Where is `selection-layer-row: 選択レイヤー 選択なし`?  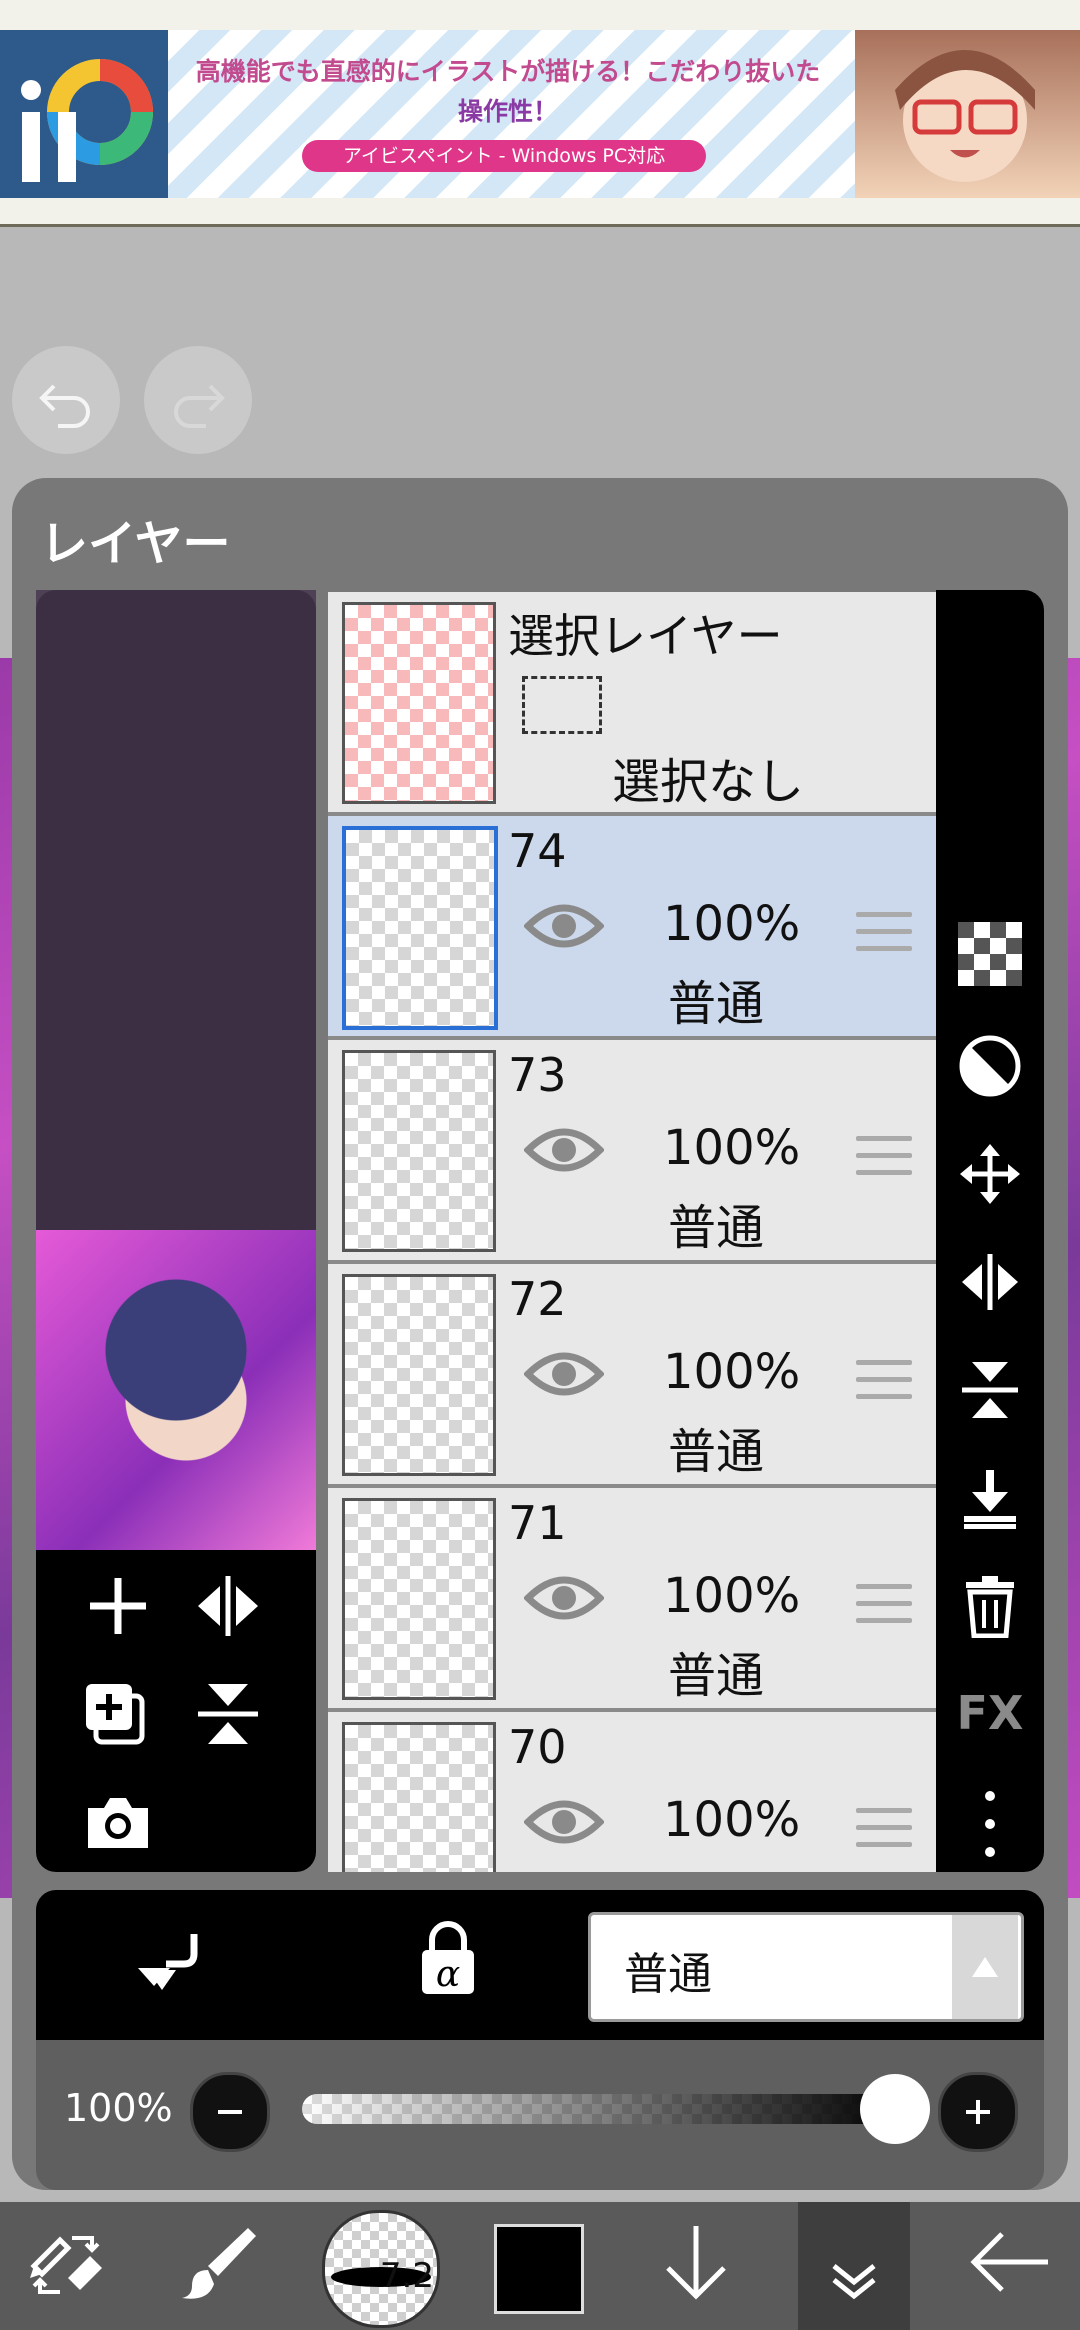 selection-layer-row: 選択レイヤー 選択なし is located at coordinates (632, 704).